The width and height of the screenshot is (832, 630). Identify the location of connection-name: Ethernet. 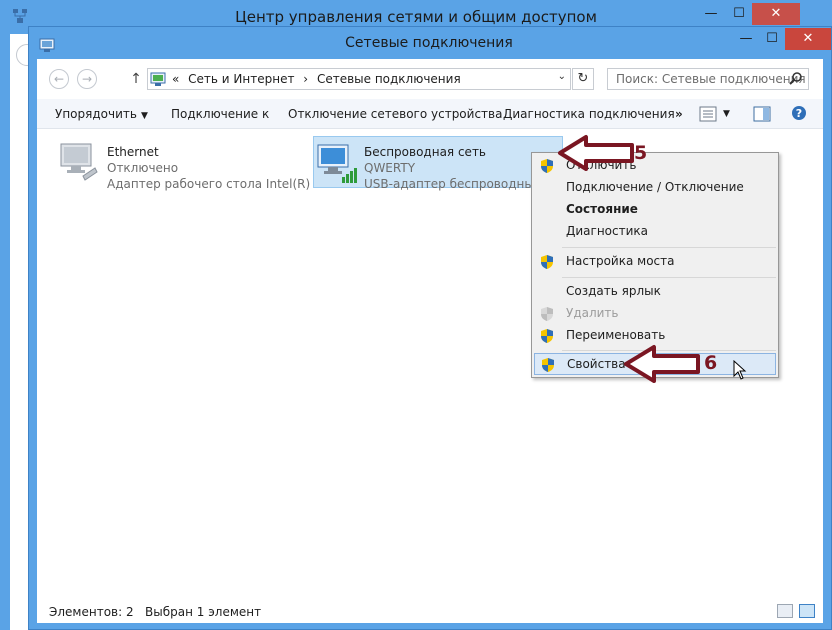
(133, 152).